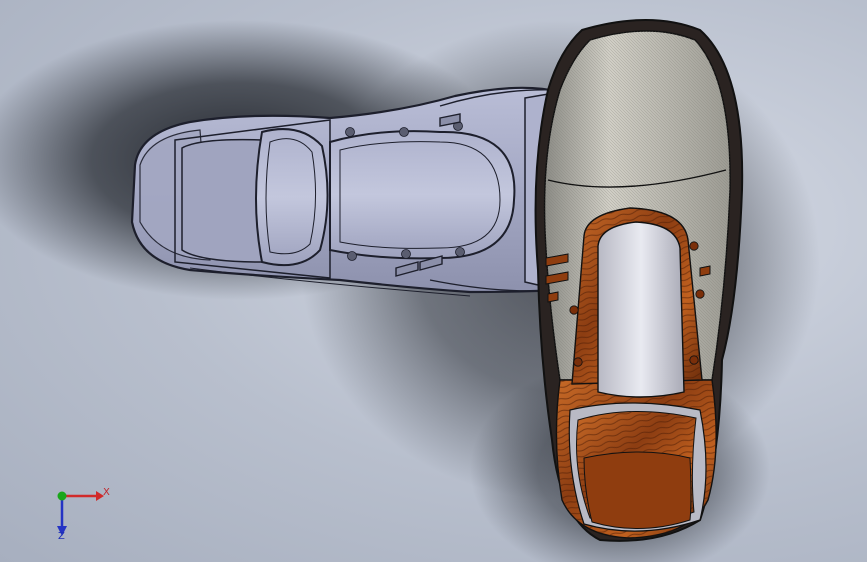 This screenshot has height=562, width=867. Describe the element at coordinates (83, 515) in the screenshot. I see `orientation-triad: X Z` at that location.